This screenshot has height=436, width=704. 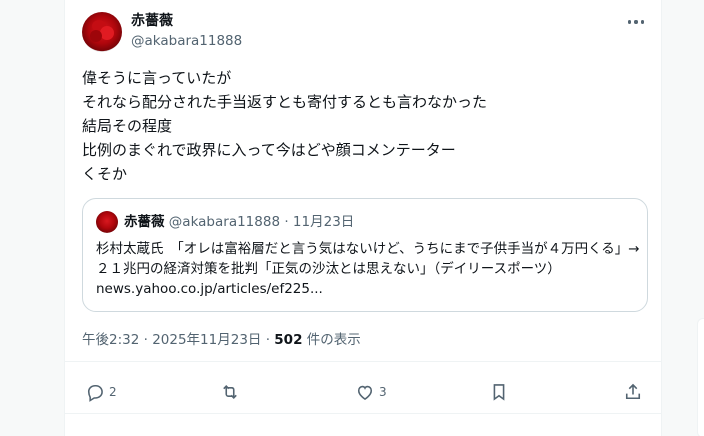 What do you see at coordinates (317, 222) in the screenshot?
I see `quote-date: · 11月23日` at bounding box center [317, 222].